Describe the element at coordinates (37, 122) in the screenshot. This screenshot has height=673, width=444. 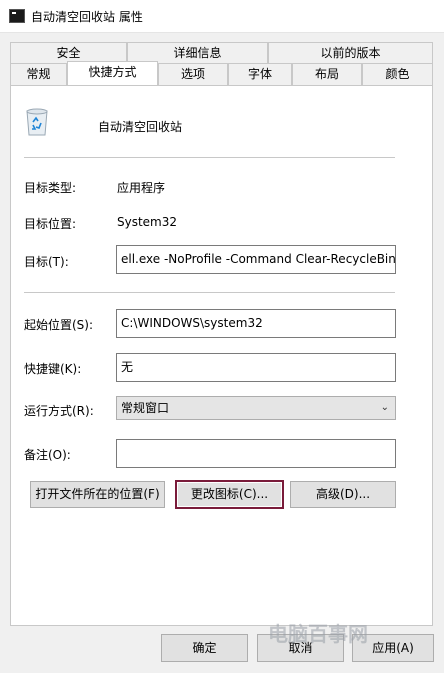
I see `recycle-bin-icon` at that location.